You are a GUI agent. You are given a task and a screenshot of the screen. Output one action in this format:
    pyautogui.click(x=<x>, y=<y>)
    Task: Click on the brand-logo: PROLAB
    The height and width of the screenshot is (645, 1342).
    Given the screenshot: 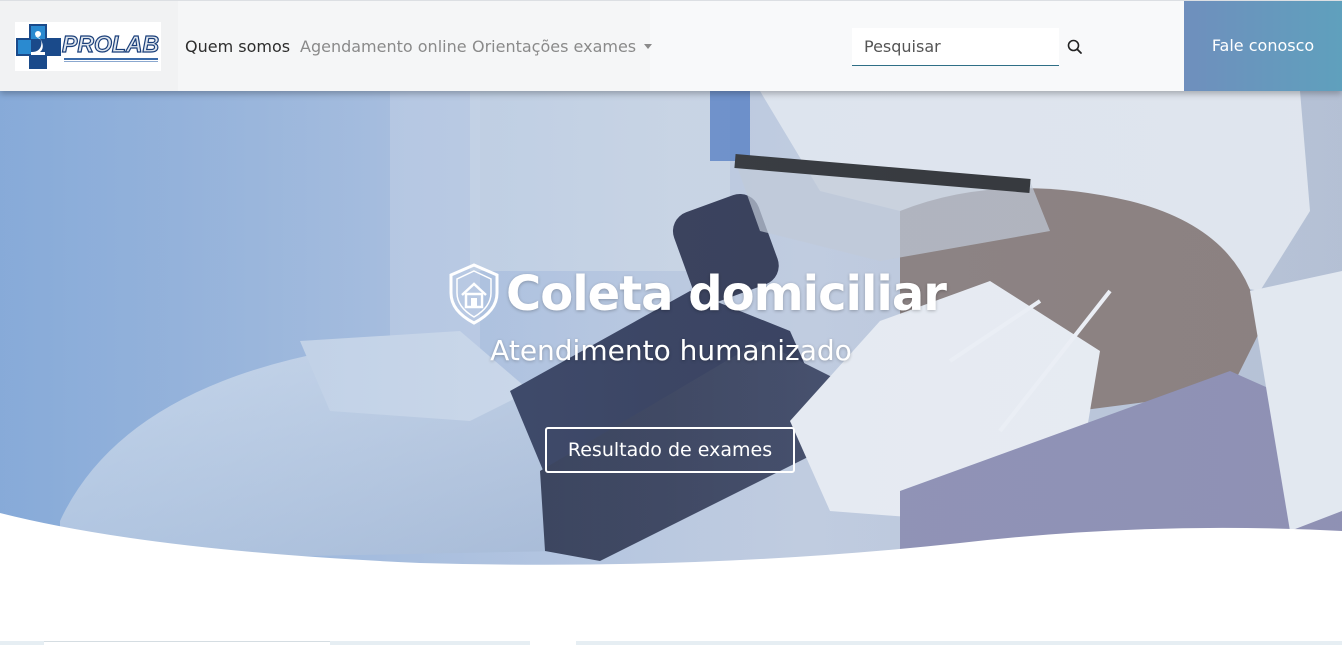 What is the action you would take?
    pyautogui.click(x=88, y=46)
    